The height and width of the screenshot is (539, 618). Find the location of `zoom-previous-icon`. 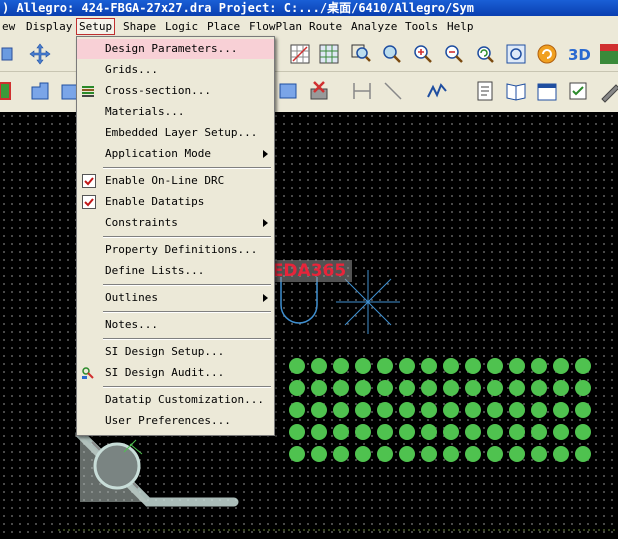

zoom-previous-icon is located at coordinates (485, 54).